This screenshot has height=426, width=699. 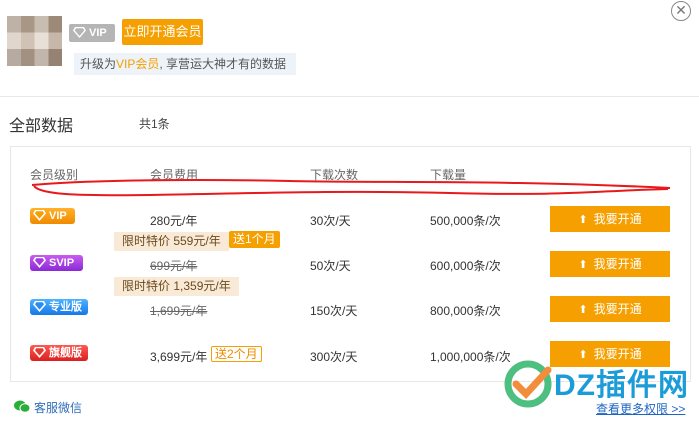 I want to click on level-badge-flagship: 旗舰版, so click(x=59, y=353).